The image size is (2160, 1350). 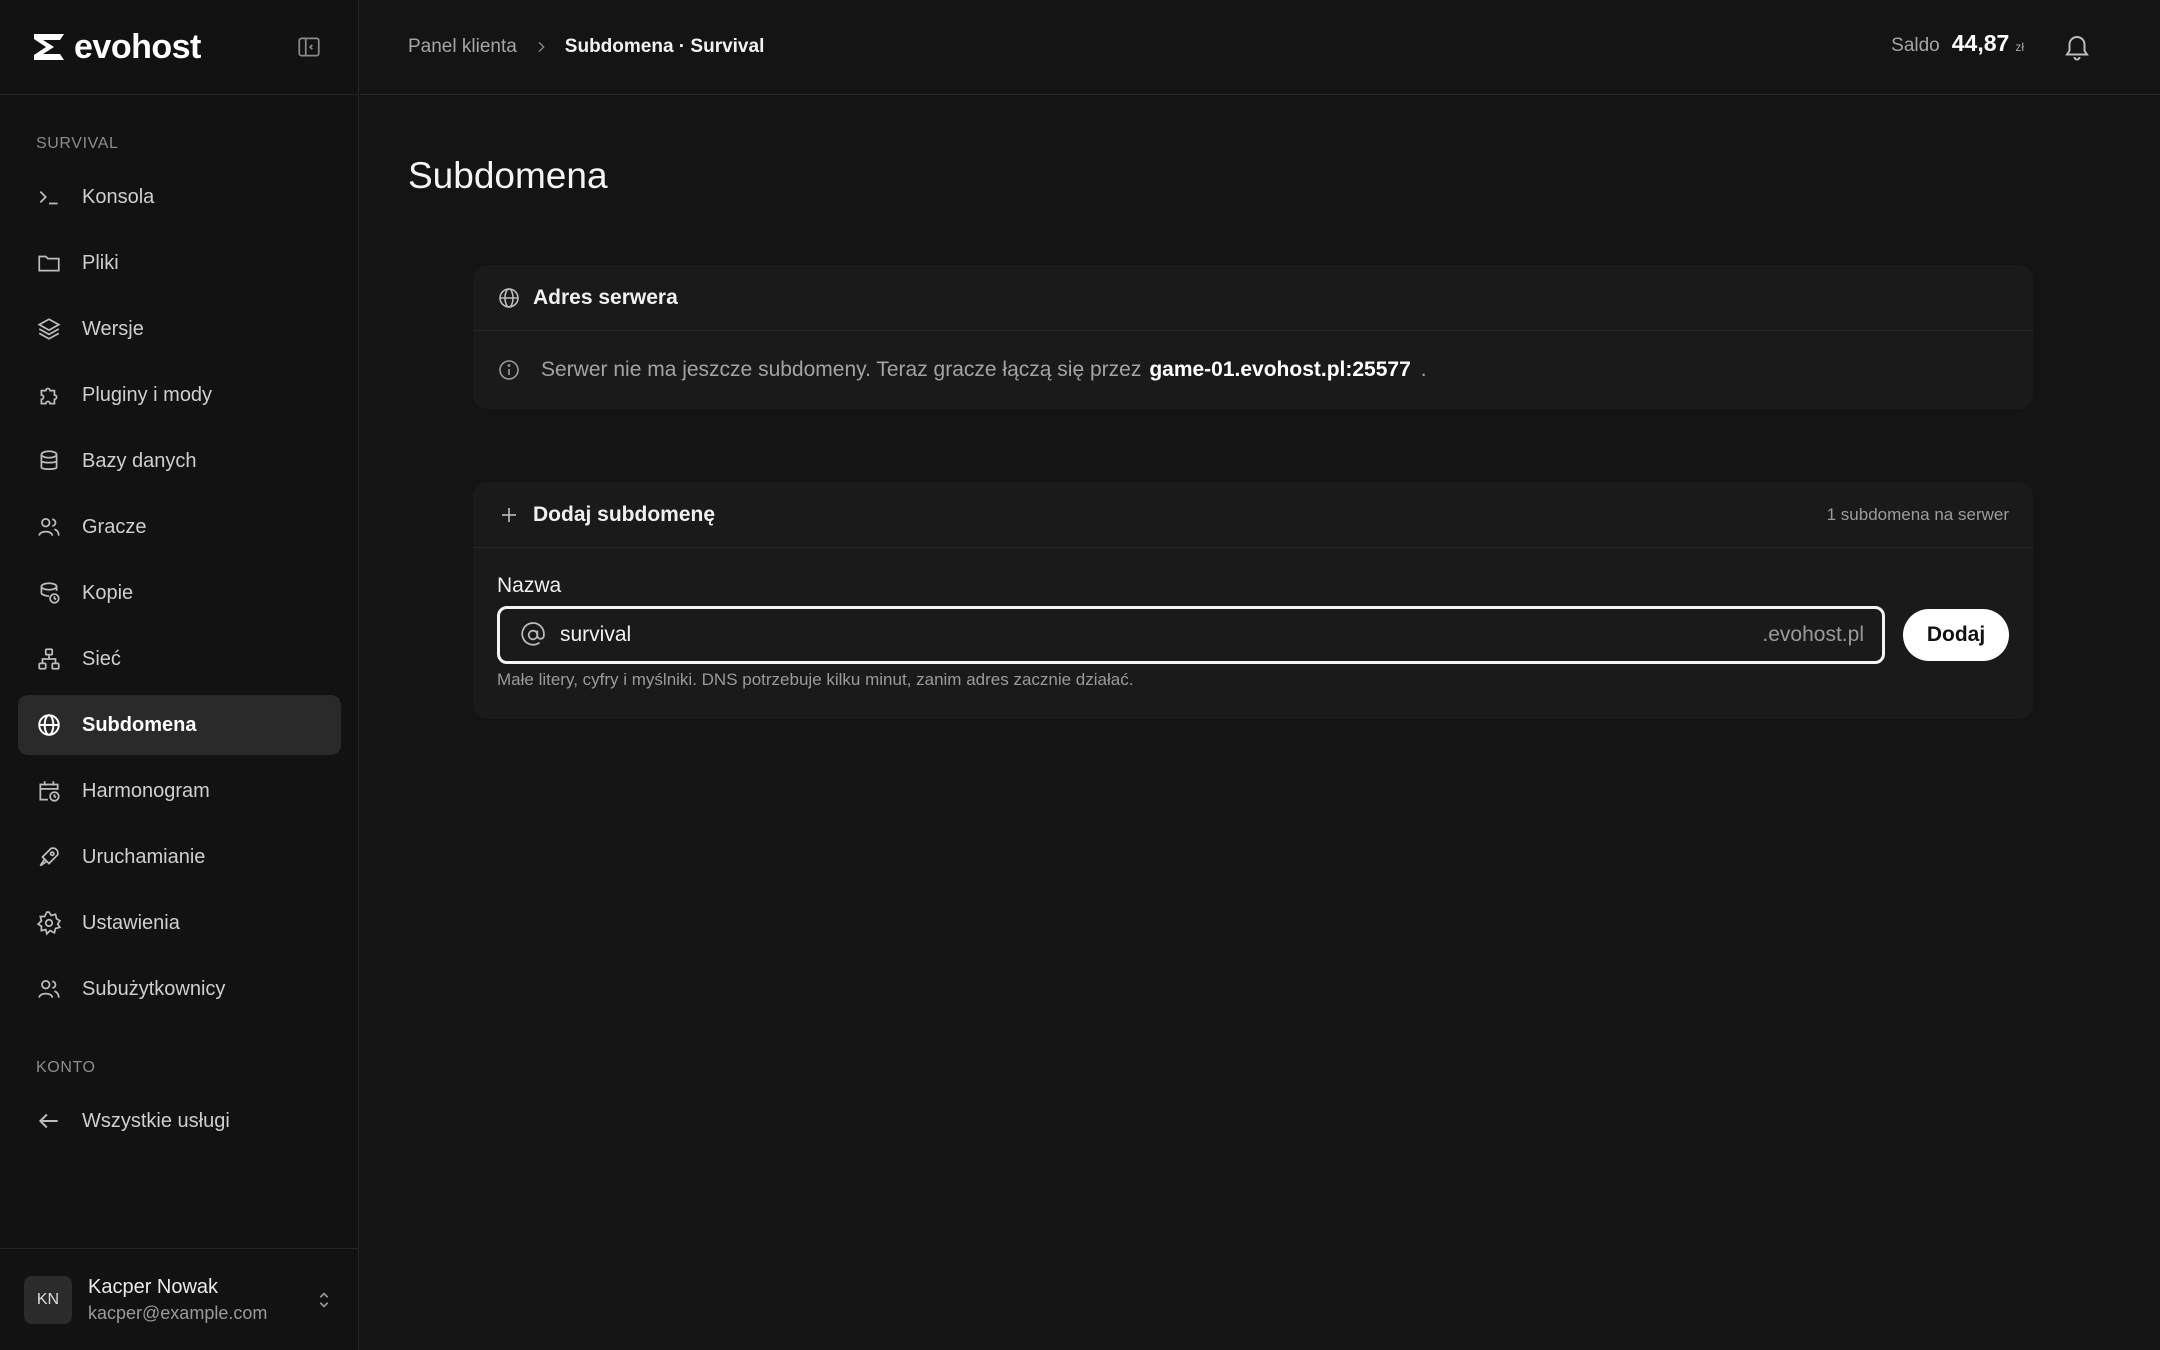 What do you see at coordinates (1956, 635) in the screenshot?
I see `add-subdomain-button: Dodaj` at bounding box center [1956, 635].